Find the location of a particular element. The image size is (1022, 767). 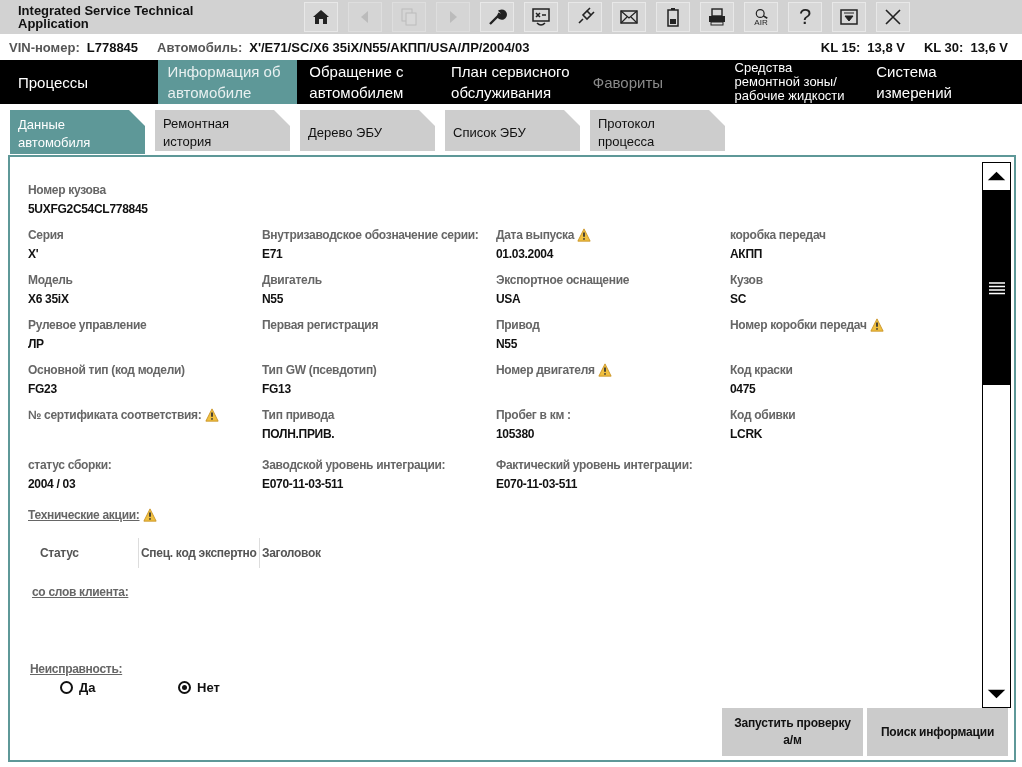

toolbar-button: AIR is located at coordinates (761, 17).